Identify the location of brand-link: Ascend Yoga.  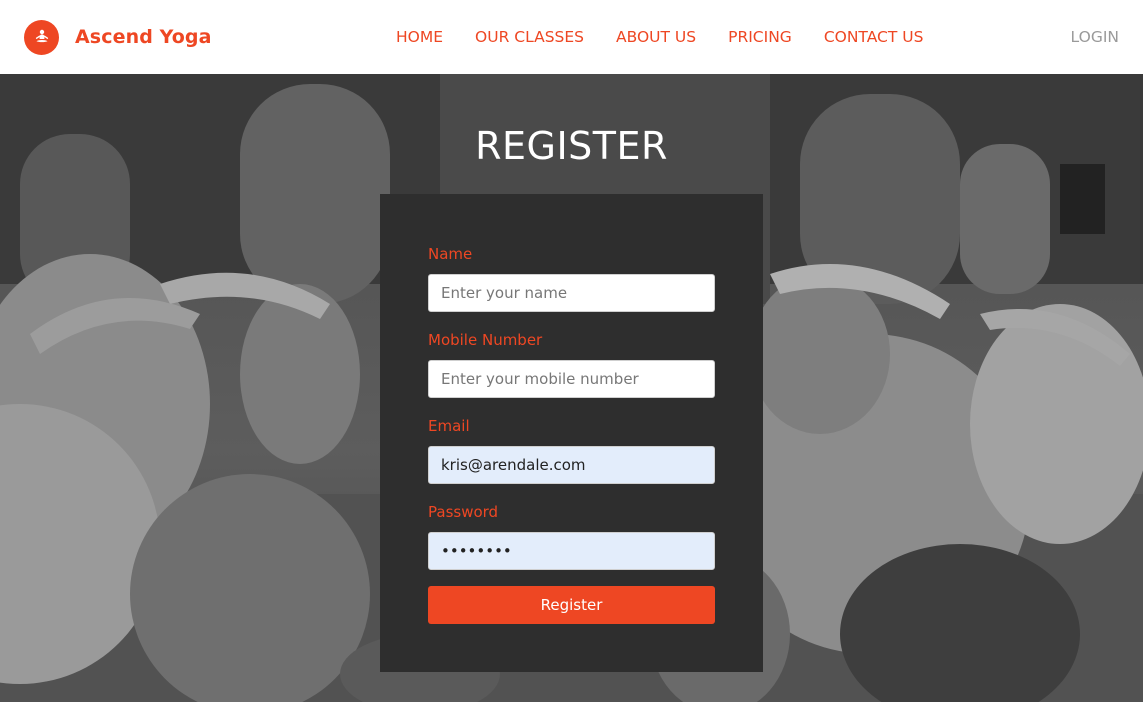
(118, 37).